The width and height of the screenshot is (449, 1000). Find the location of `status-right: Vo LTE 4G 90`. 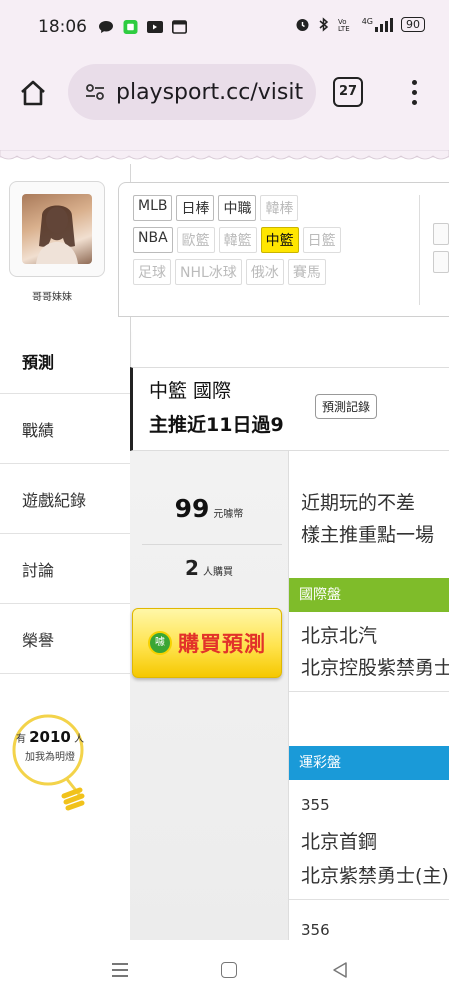

status-right: Vo LTE 4G 90 is located at coordinates (360, 24).